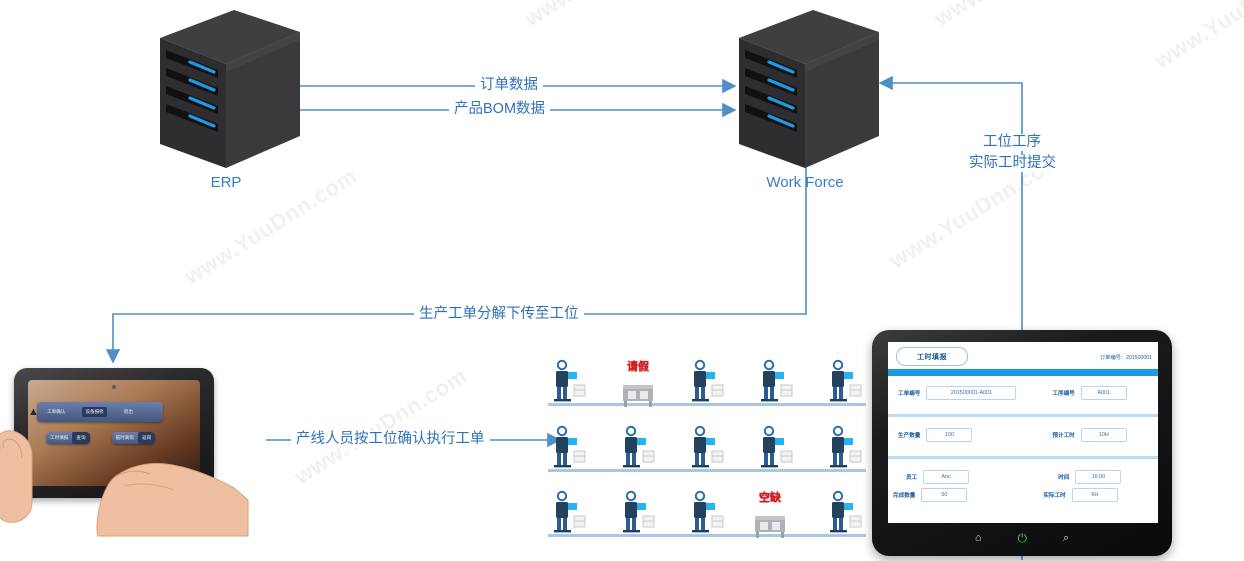  I want to click on tablet-navigation-bar: ⌂ ⏻ ⌕, so click(1022, 538).